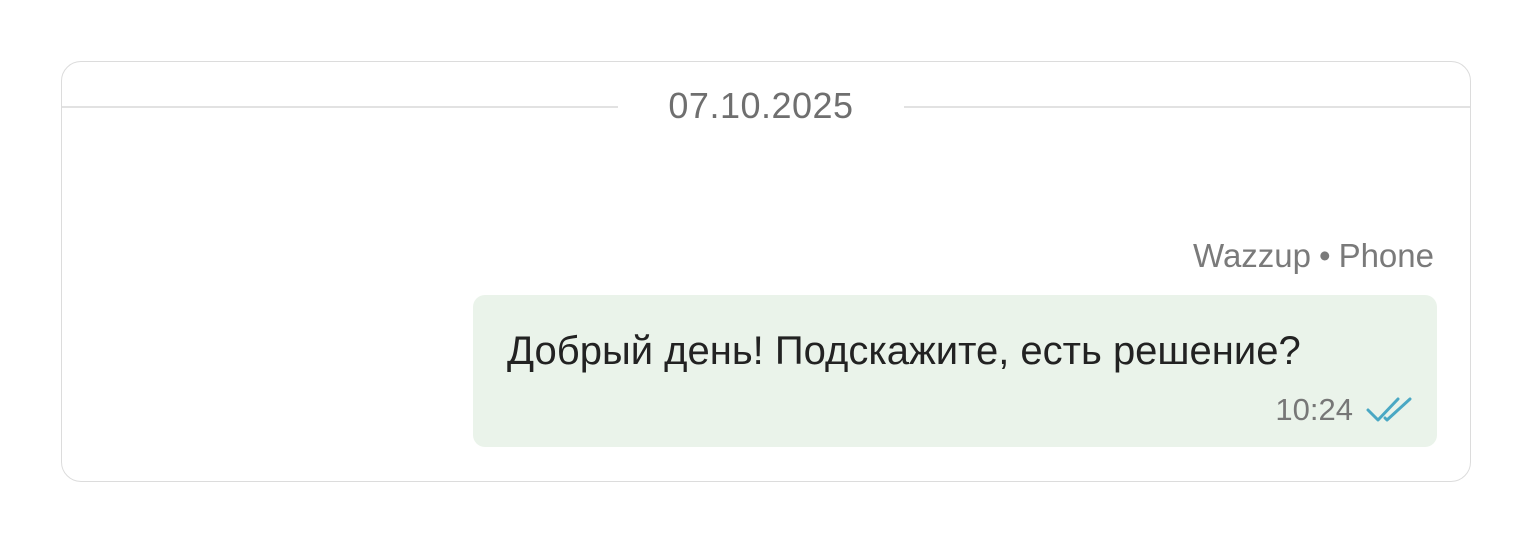 The image size is (1534, 544). Describe the element at coordinates (1390, 410) in the screenshot. I see `double-check-icon` at that location.